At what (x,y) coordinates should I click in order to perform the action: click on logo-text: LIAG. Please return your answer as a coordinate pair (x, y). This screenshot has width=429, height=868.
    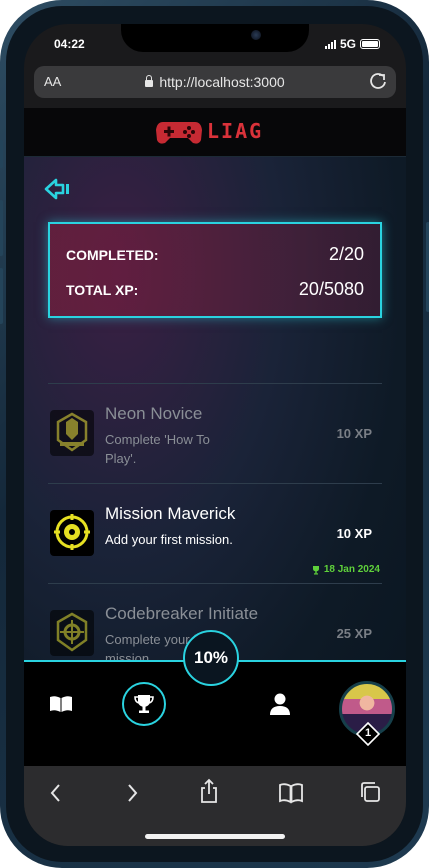
    Looking at the image, I should click on (235, 131).